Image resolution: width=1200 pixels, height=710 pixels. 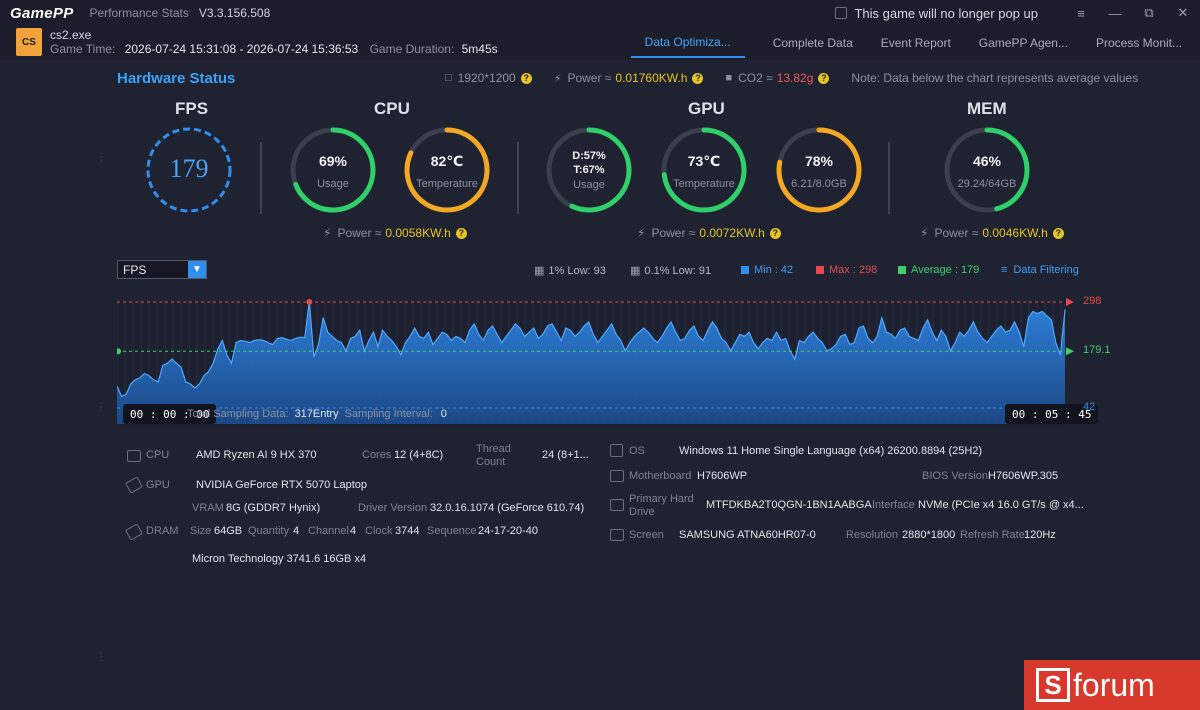 What do you see at coordinates (328, 531) in the screenshot?
I see `spec-channel-label: Channel` at bounding box center [328, 531].